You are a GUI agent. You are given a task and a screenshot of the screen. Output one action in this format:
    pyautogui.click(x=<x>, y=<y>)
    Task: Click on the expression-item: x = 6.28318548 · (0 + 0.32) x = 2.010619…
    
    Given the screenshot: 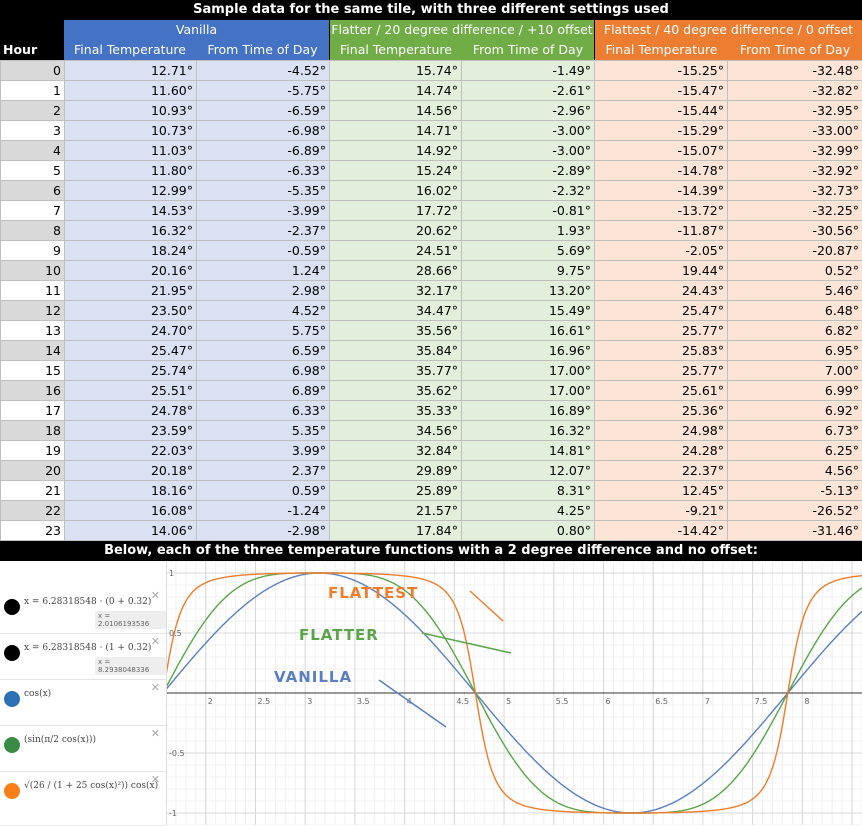 What is the action you would take?
    pyautogui.click(x=83, y=610)
    